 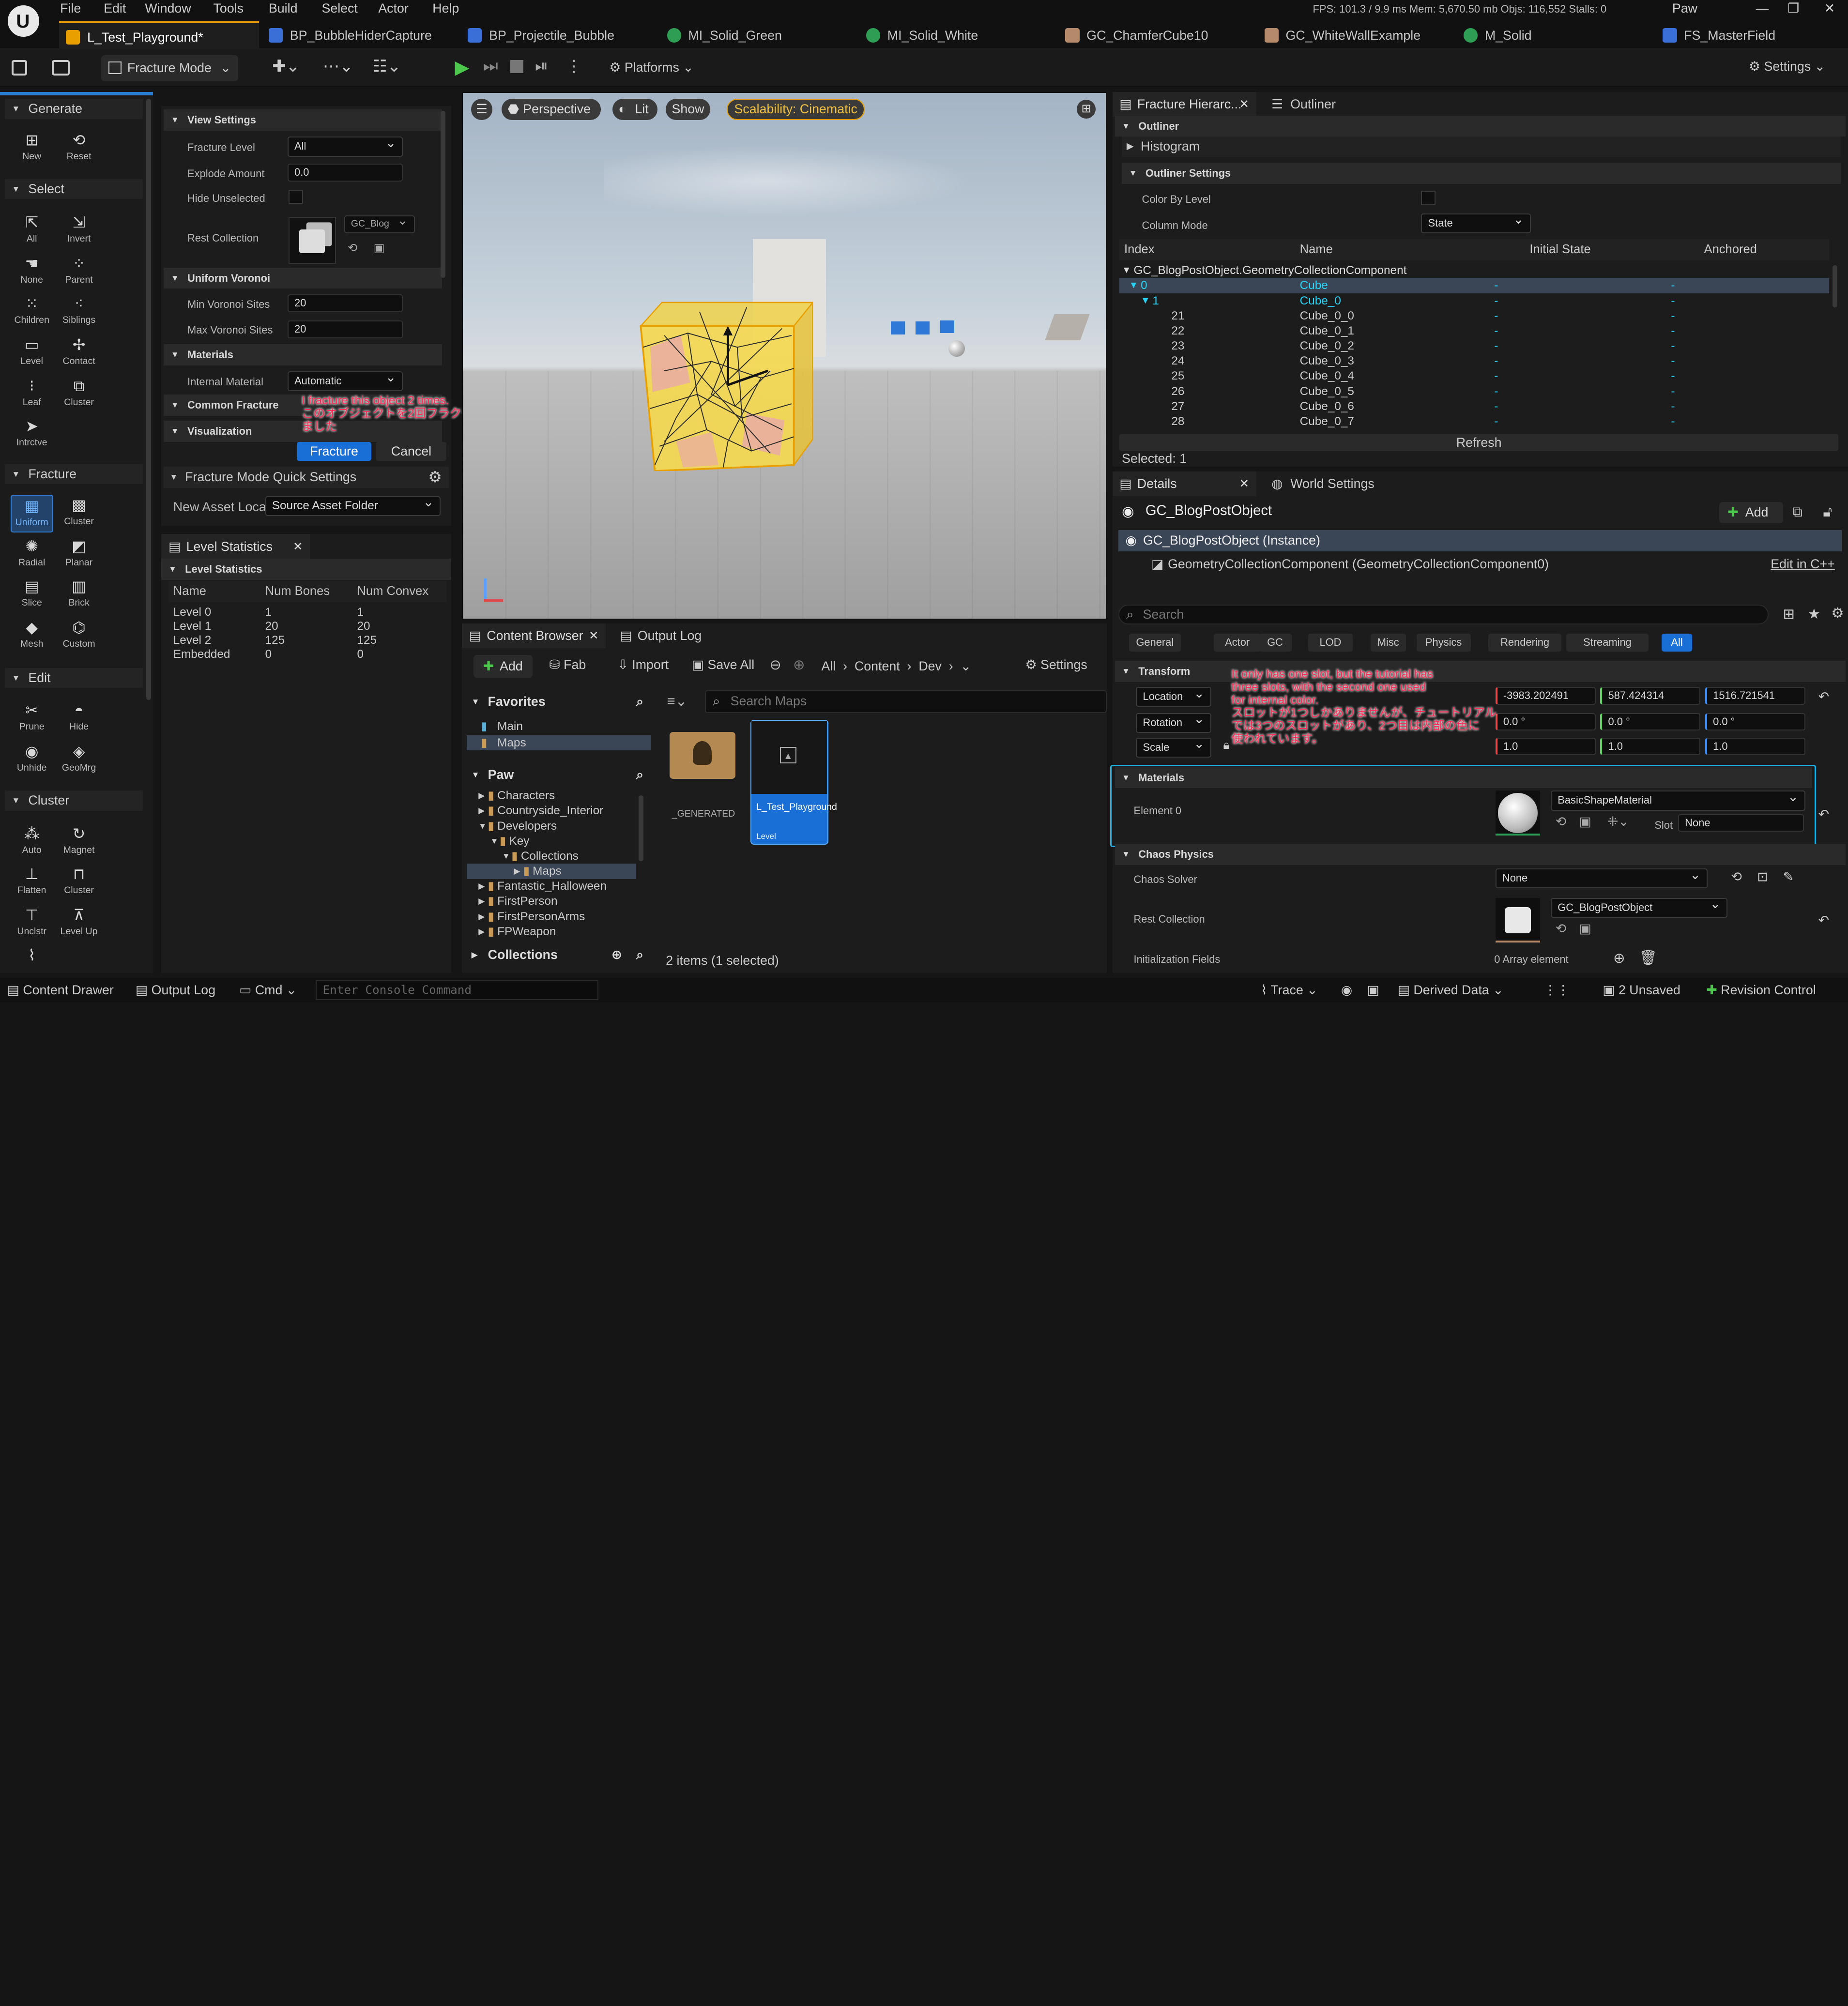 What do you see at coordinates (32, 595) in the screenshot?
I see `tool-slice: ▤ Slice` at bounding box center [32, 595].